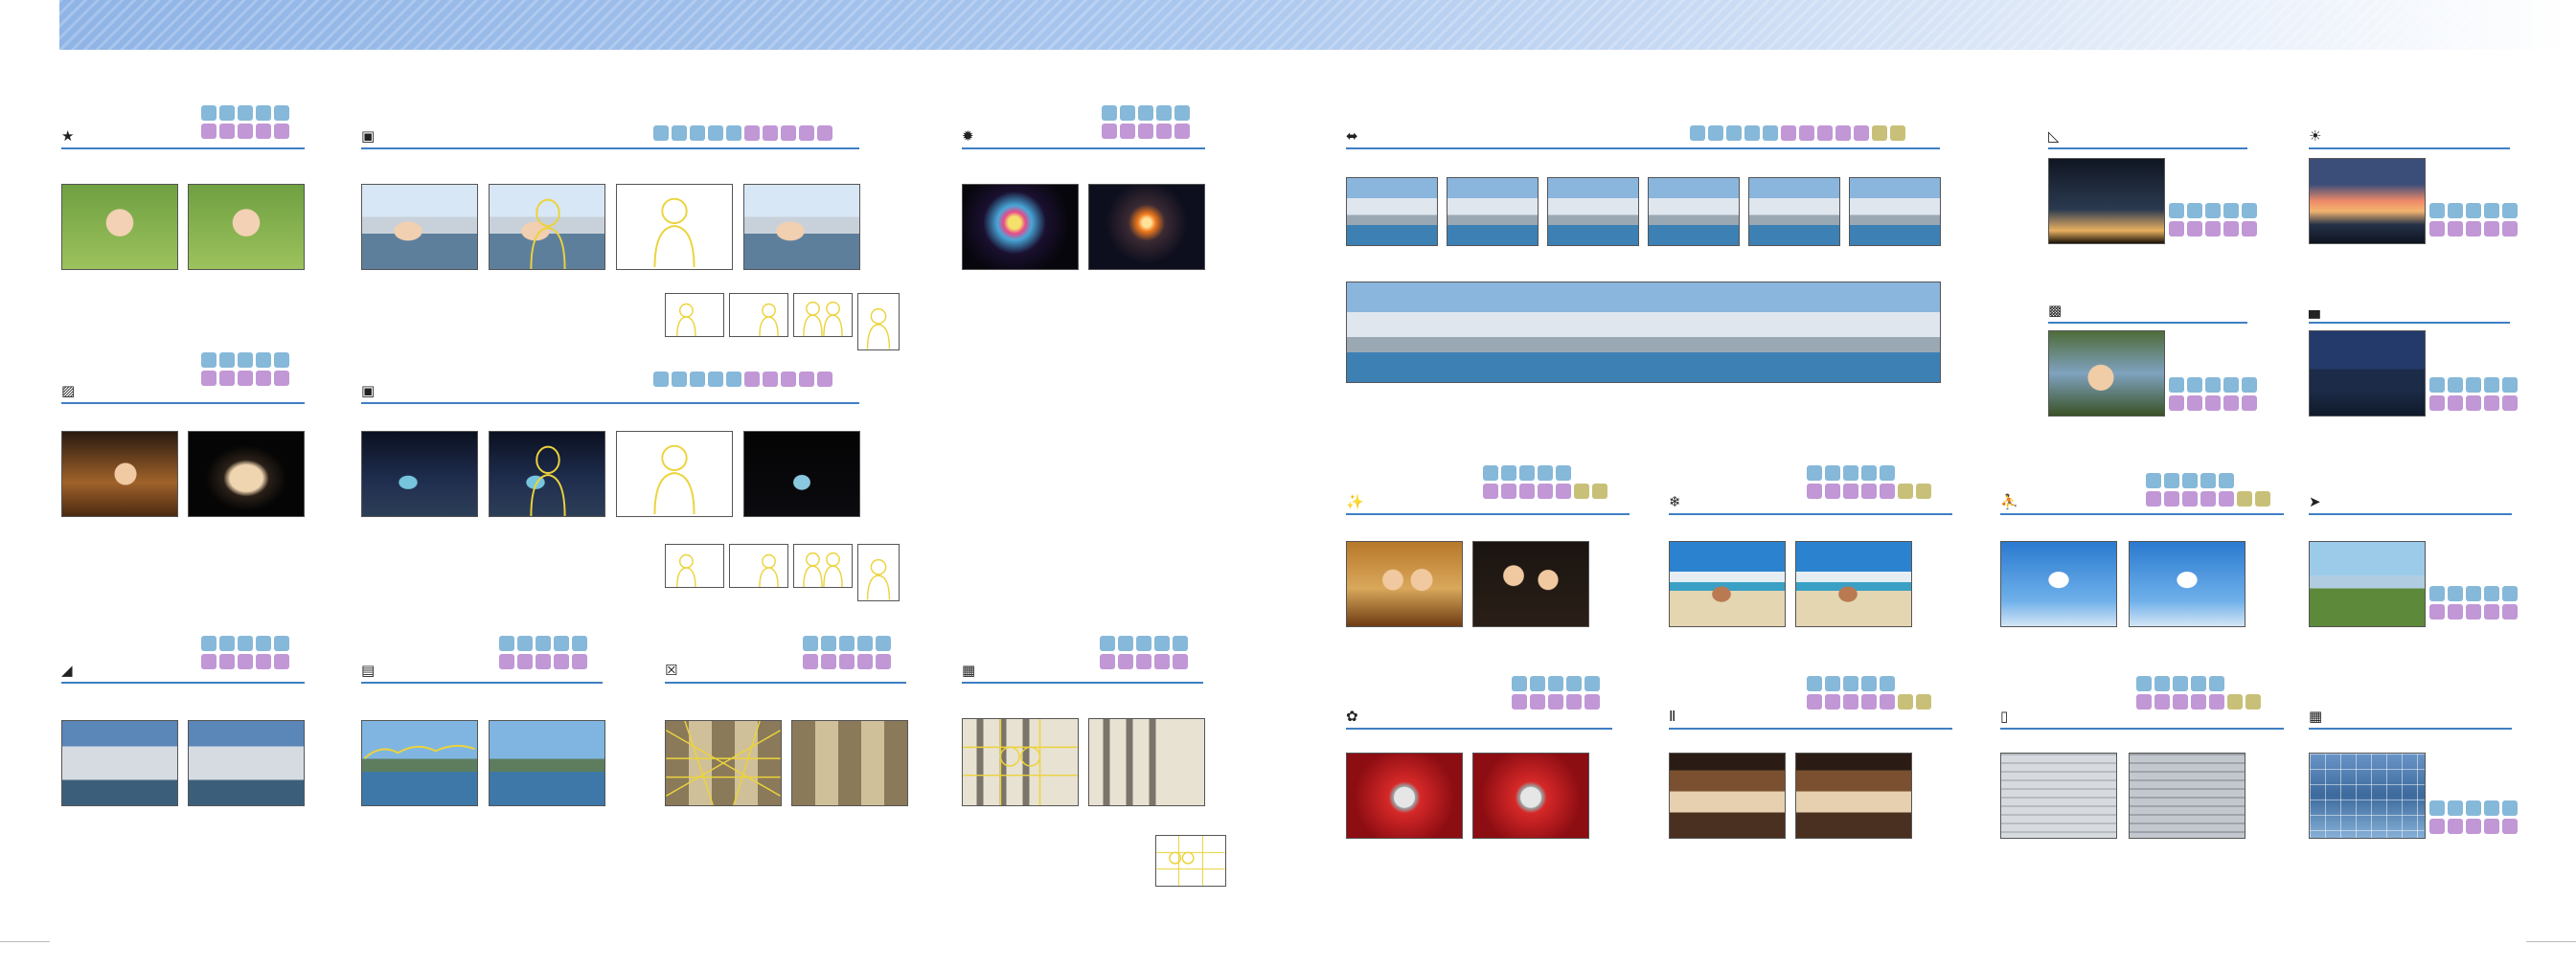 The image size is (2576, 969). What do you see at coordinates (724, 763) in the screenshot?
I see `perspective-guide-overlay` at bounding box center [724, 763].